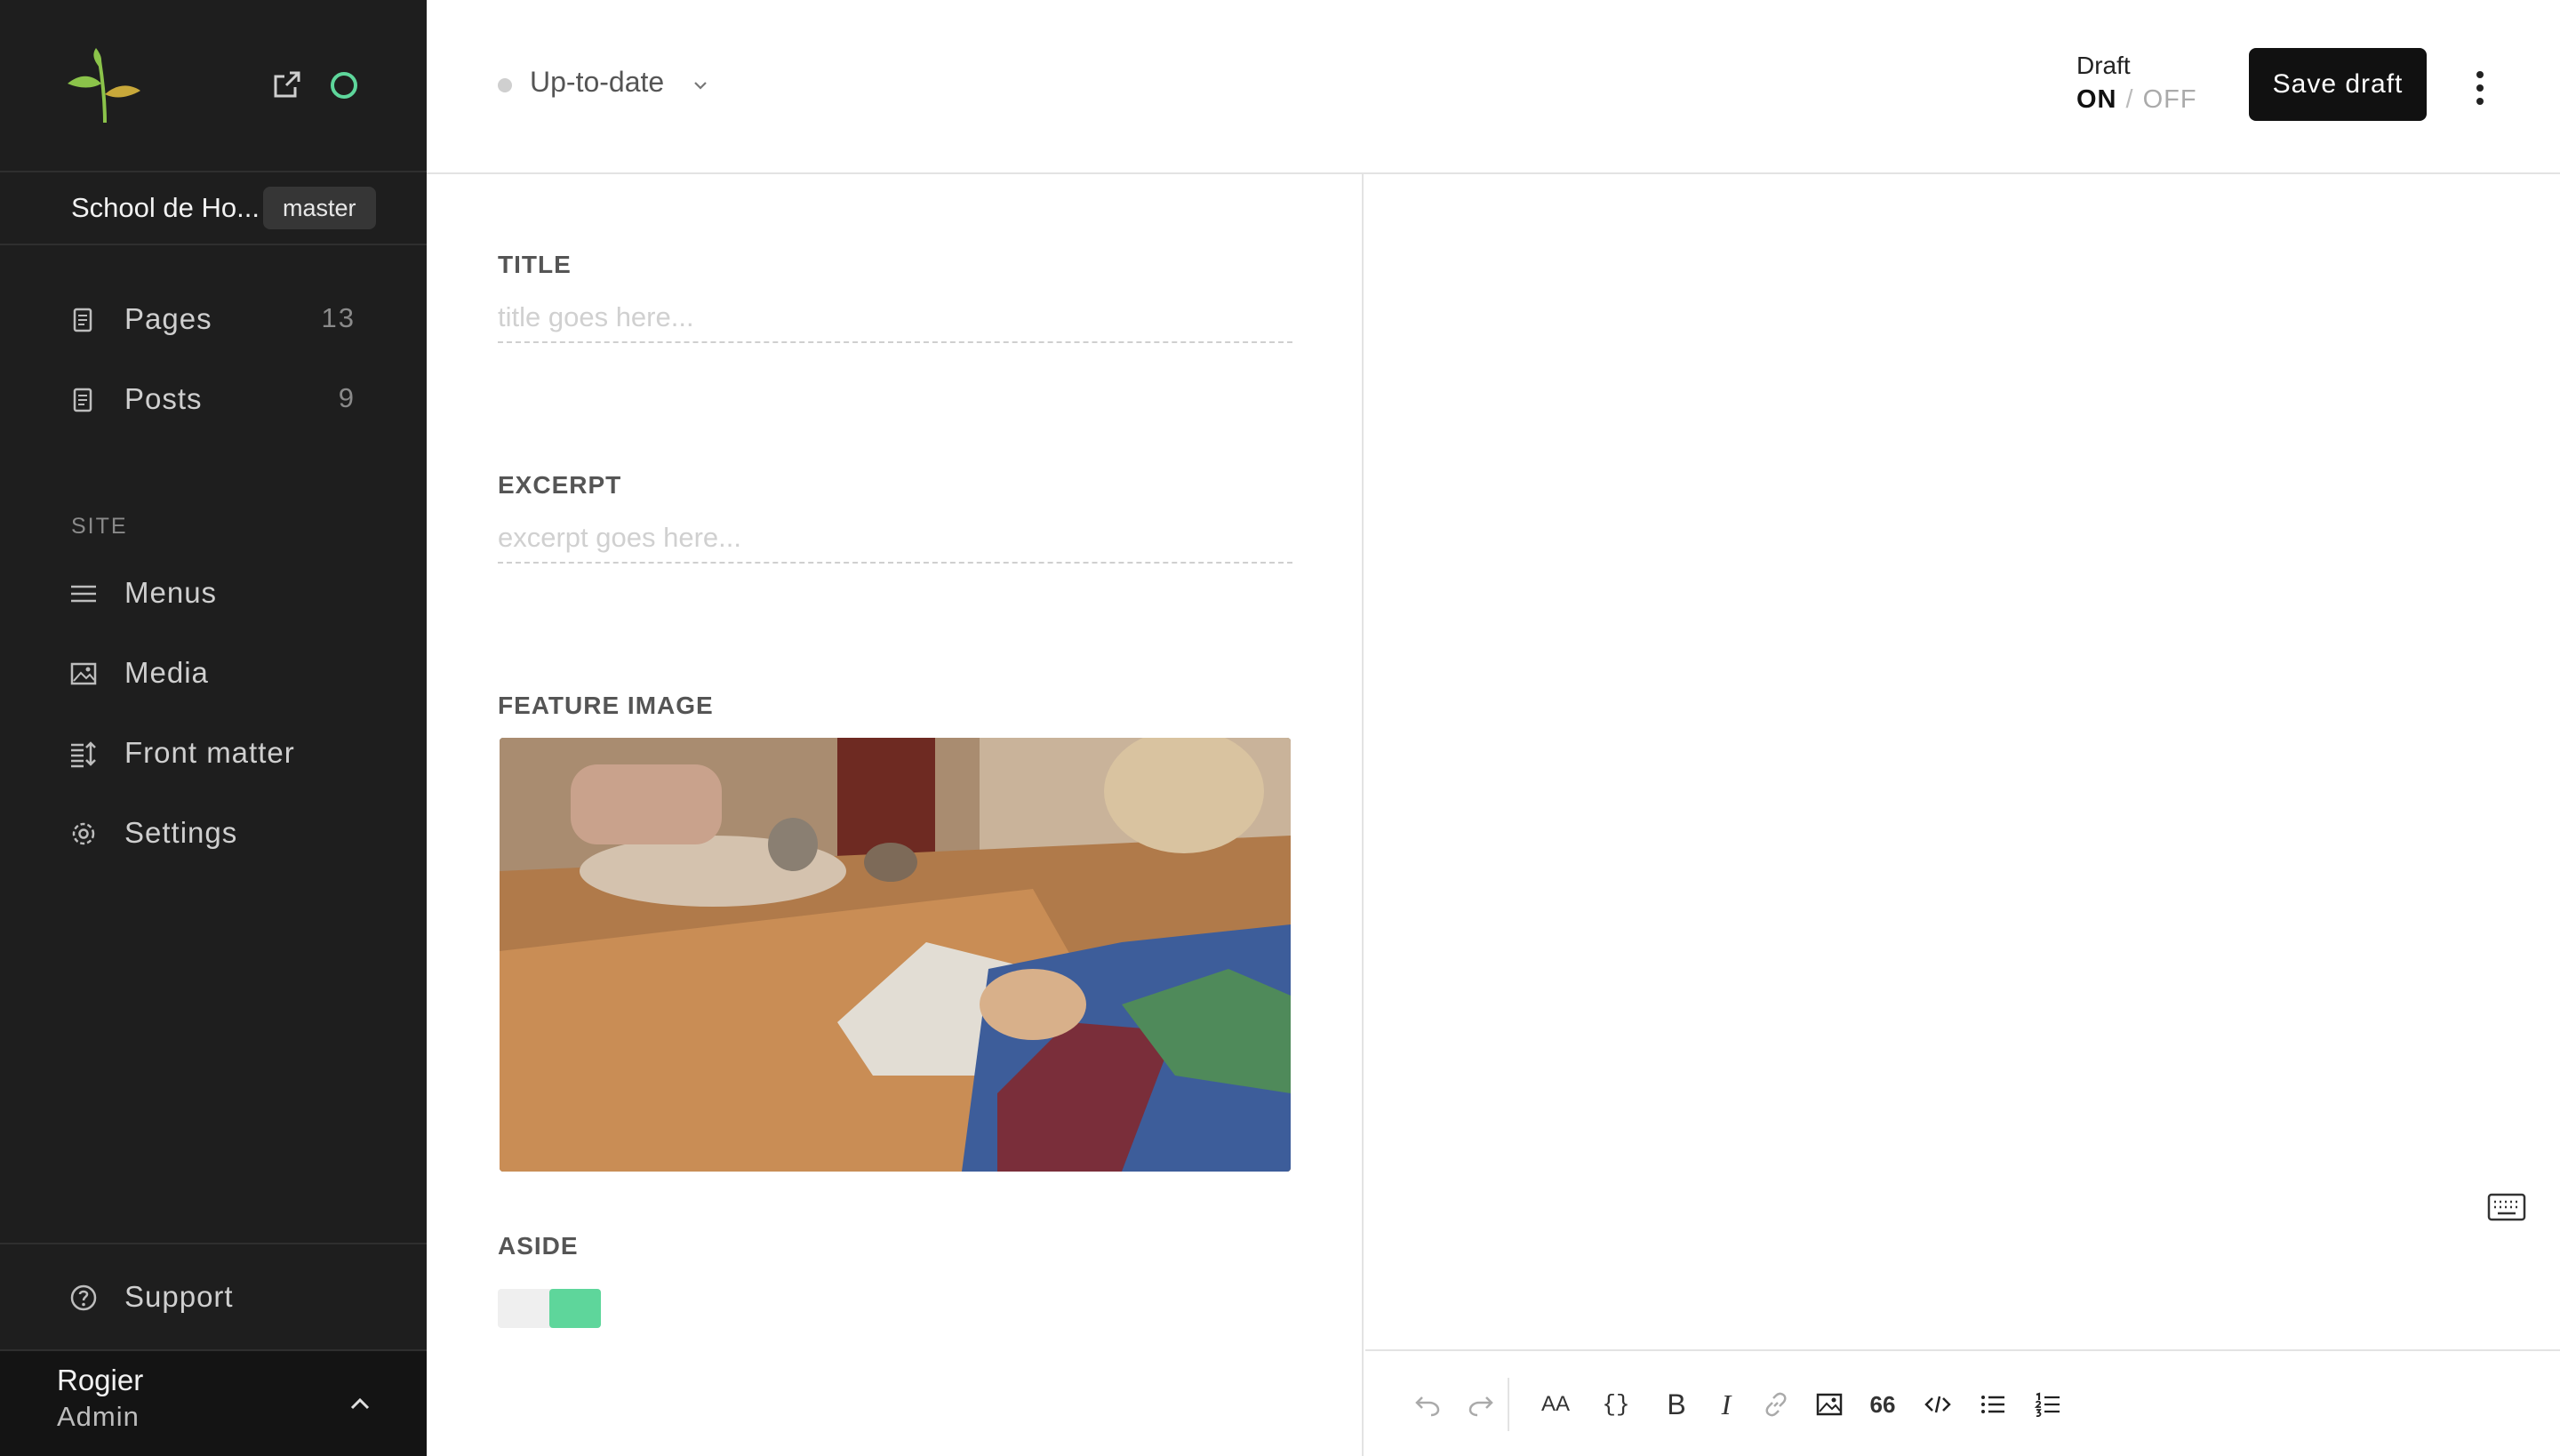 Image resolution: width=2560 pixels, height=1456 pixels. What do you see at coordinates (344, 85) in the screenshot?
I see `sync-status-indicator` at bounding box center [344, 85].